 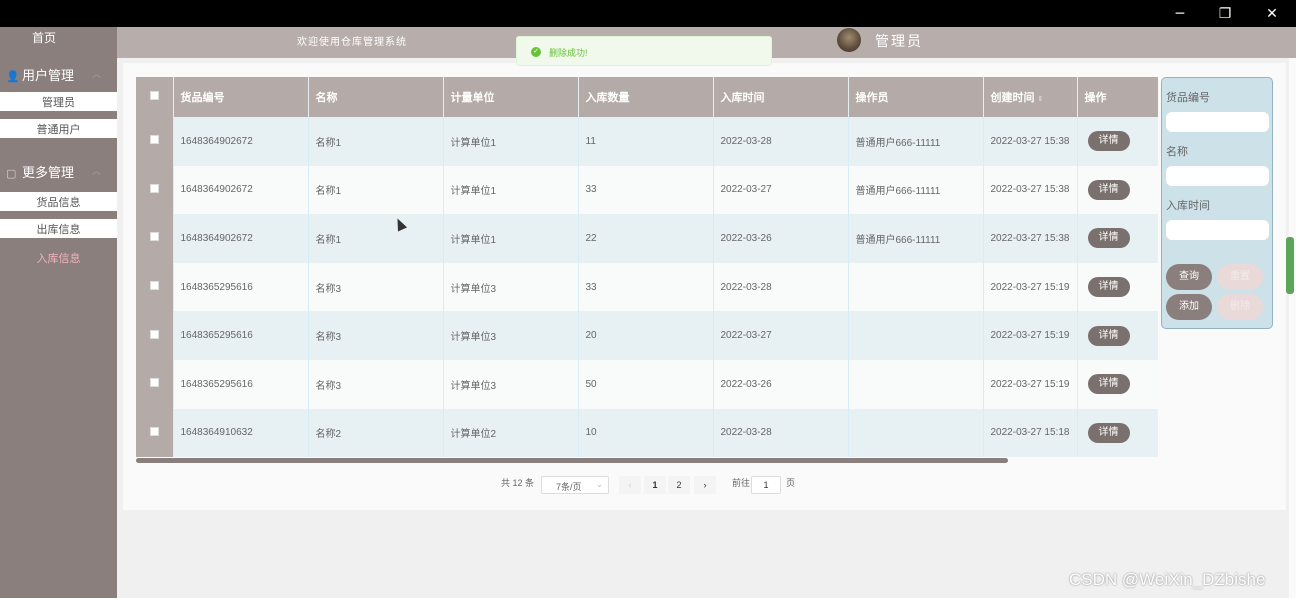 What do you see at coordinates (241, 97) in the screenshot?
I see `column-header: 货品编号` at bounding box center [241, 97].